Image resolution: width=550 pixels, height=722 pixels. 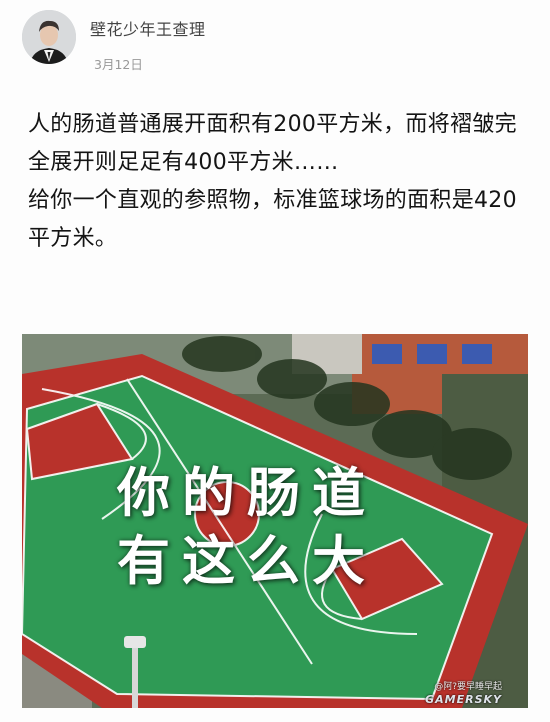 What do you see at coordinates (148, 28) in the screenshot?
I see `author-name: 壁花少年王查理` at bounding box center [148, 28].